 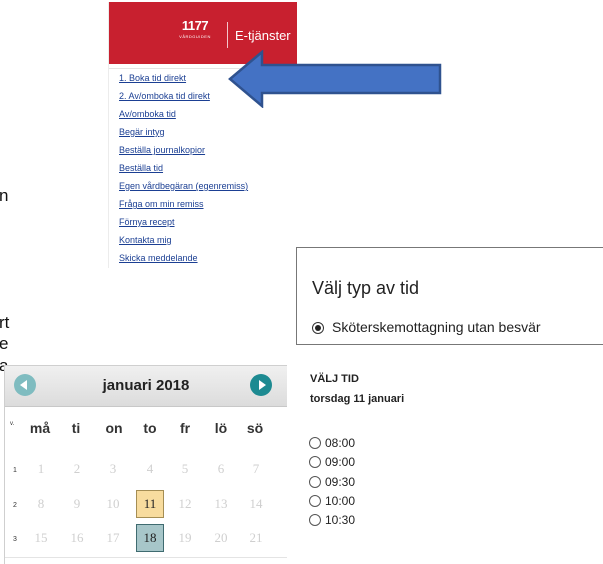 What do you see at coordinates (76, 428) in the screenshot?
I see `weekday-header: ti` at bounding box center [76, 428].